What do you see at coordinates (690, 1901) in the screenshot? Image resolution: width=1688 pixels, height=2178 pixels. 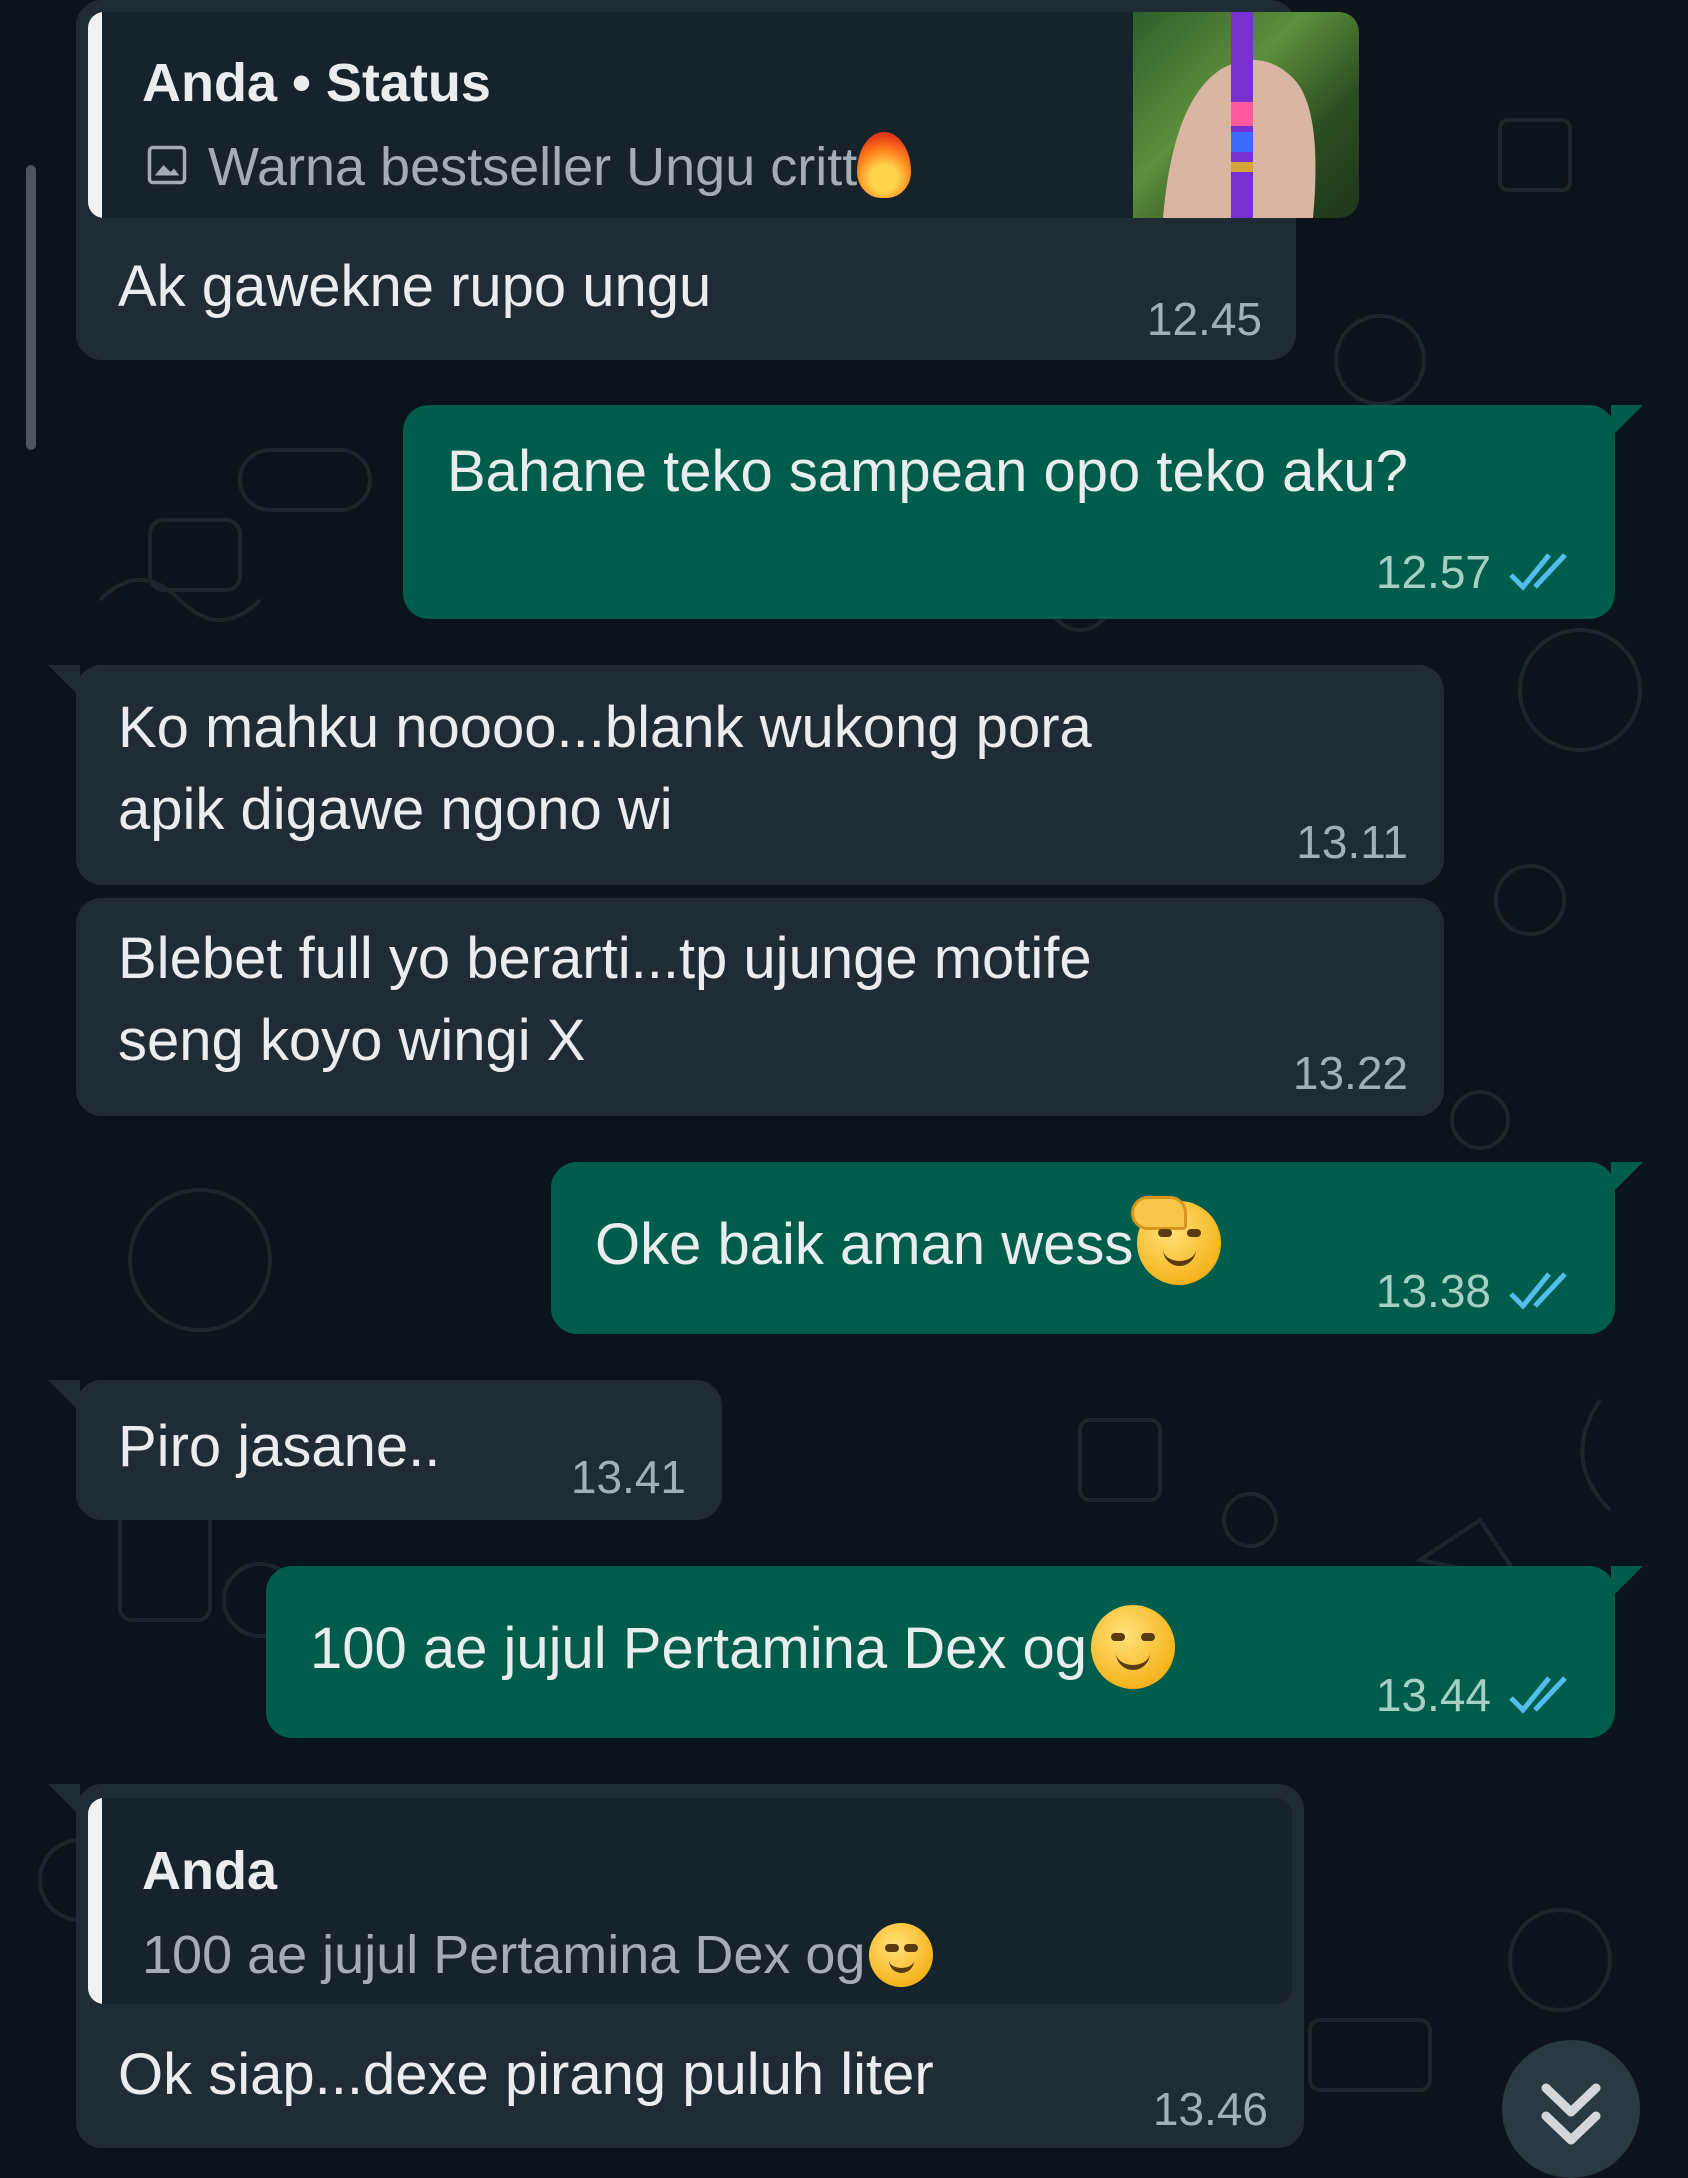 I see `quoted-message: Anda 100 ae jujul Pertamina Dex og` at bounding box center [690, 1901].